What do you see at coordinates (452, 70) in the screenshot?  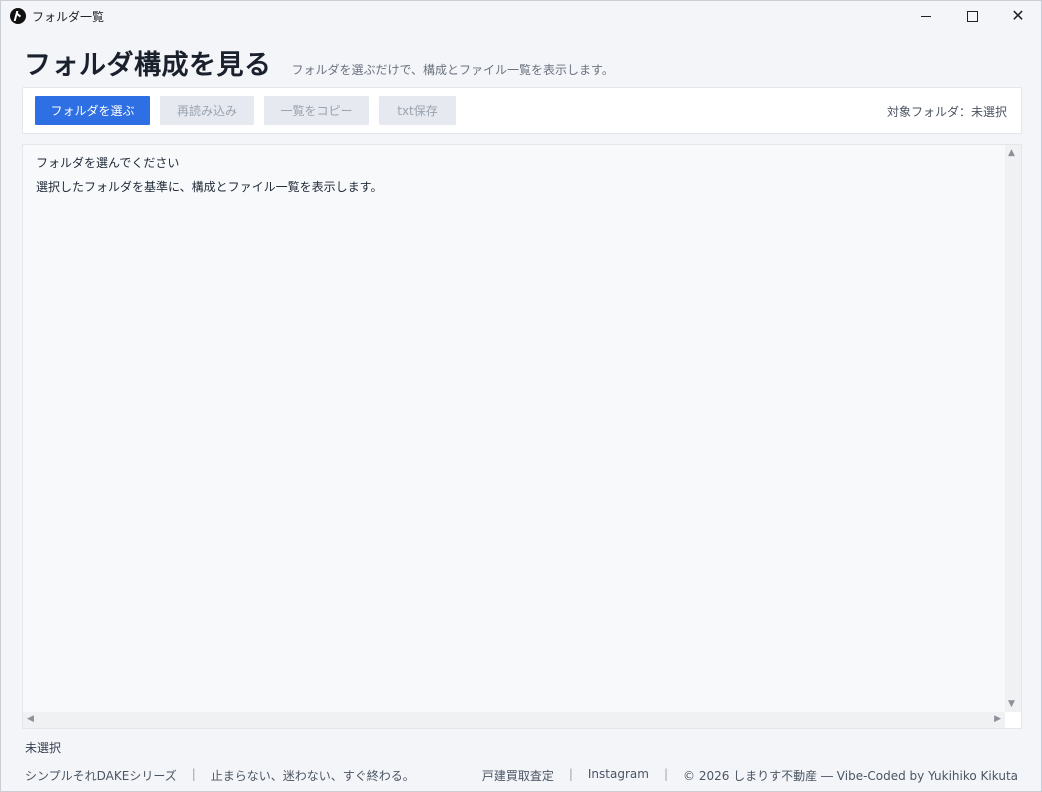 I see `page-subtitle: フォルダを選ぶだけで、構成とファイル一覧を表示します。` at bounding box center [452, 70].